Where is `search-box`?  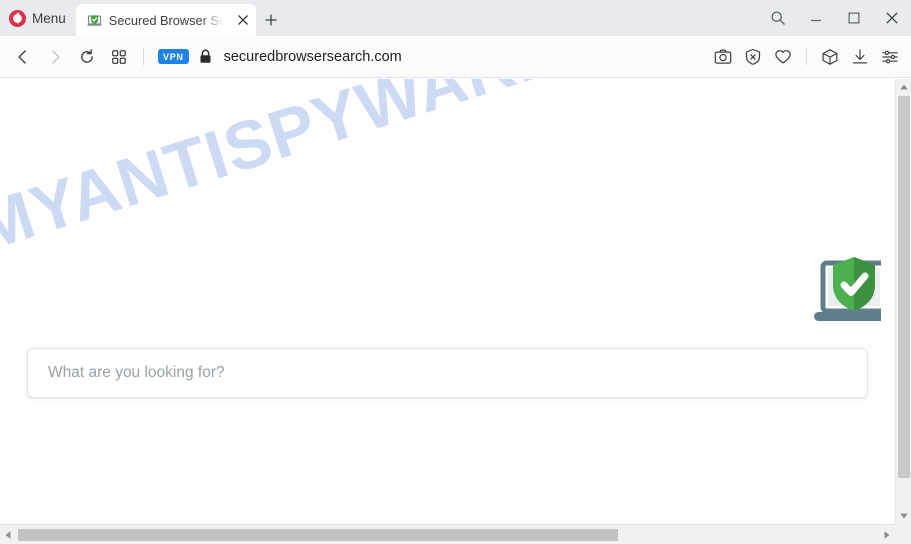 search-box is located at coordinates (447, 373).